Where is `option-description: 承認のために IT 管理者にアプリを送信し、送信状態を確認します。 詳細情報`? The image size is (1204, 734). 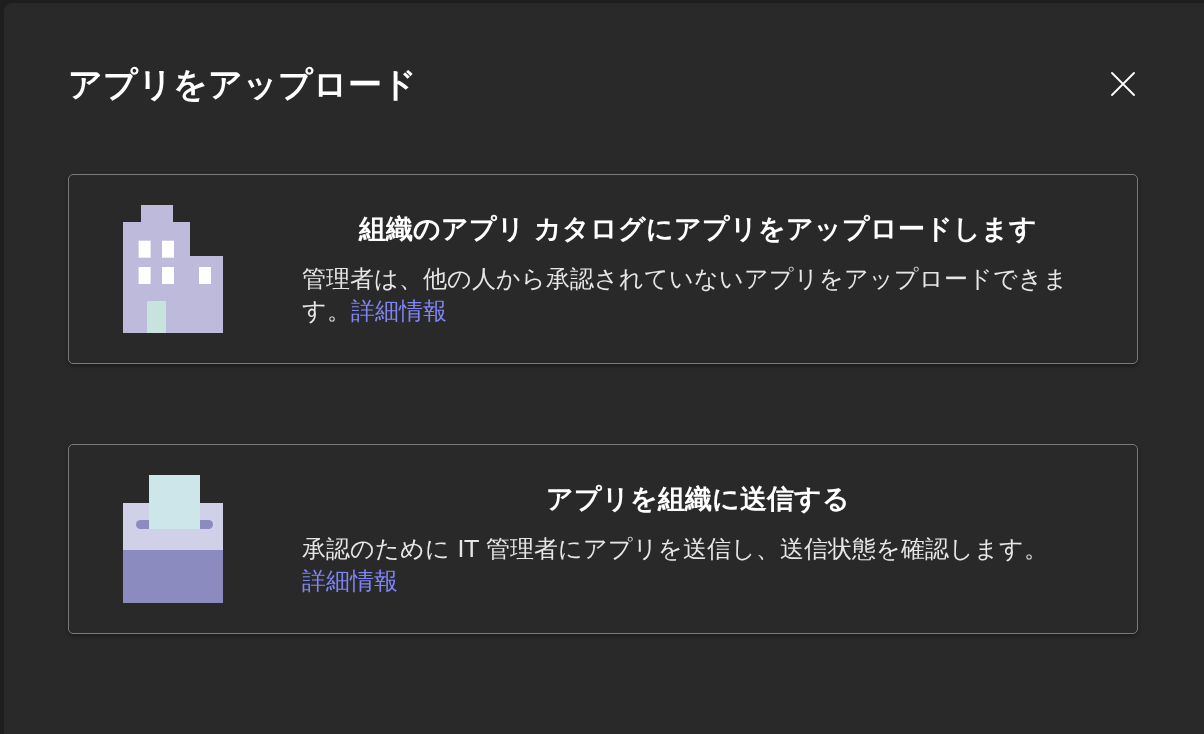 option-description: 承認のために IT 管理者にアプリを送信し、送信状態を確認します。 詳細情報 is located at coordinates (676, 565).